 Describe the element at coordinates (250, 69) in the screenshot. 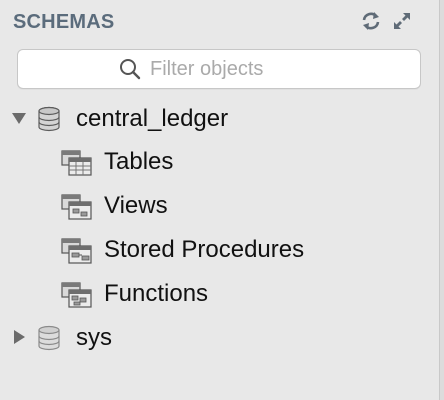

I see `filter-objects-input` at that location.